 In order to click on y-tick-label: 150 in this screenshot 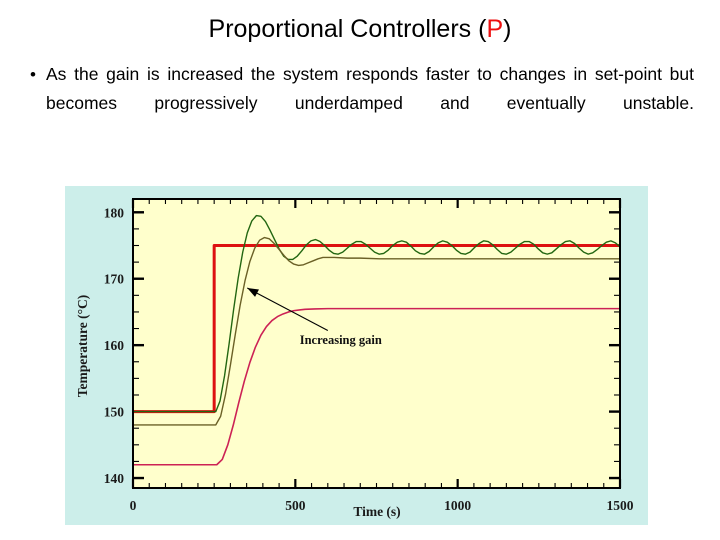, I will do `click(114, 412)`.